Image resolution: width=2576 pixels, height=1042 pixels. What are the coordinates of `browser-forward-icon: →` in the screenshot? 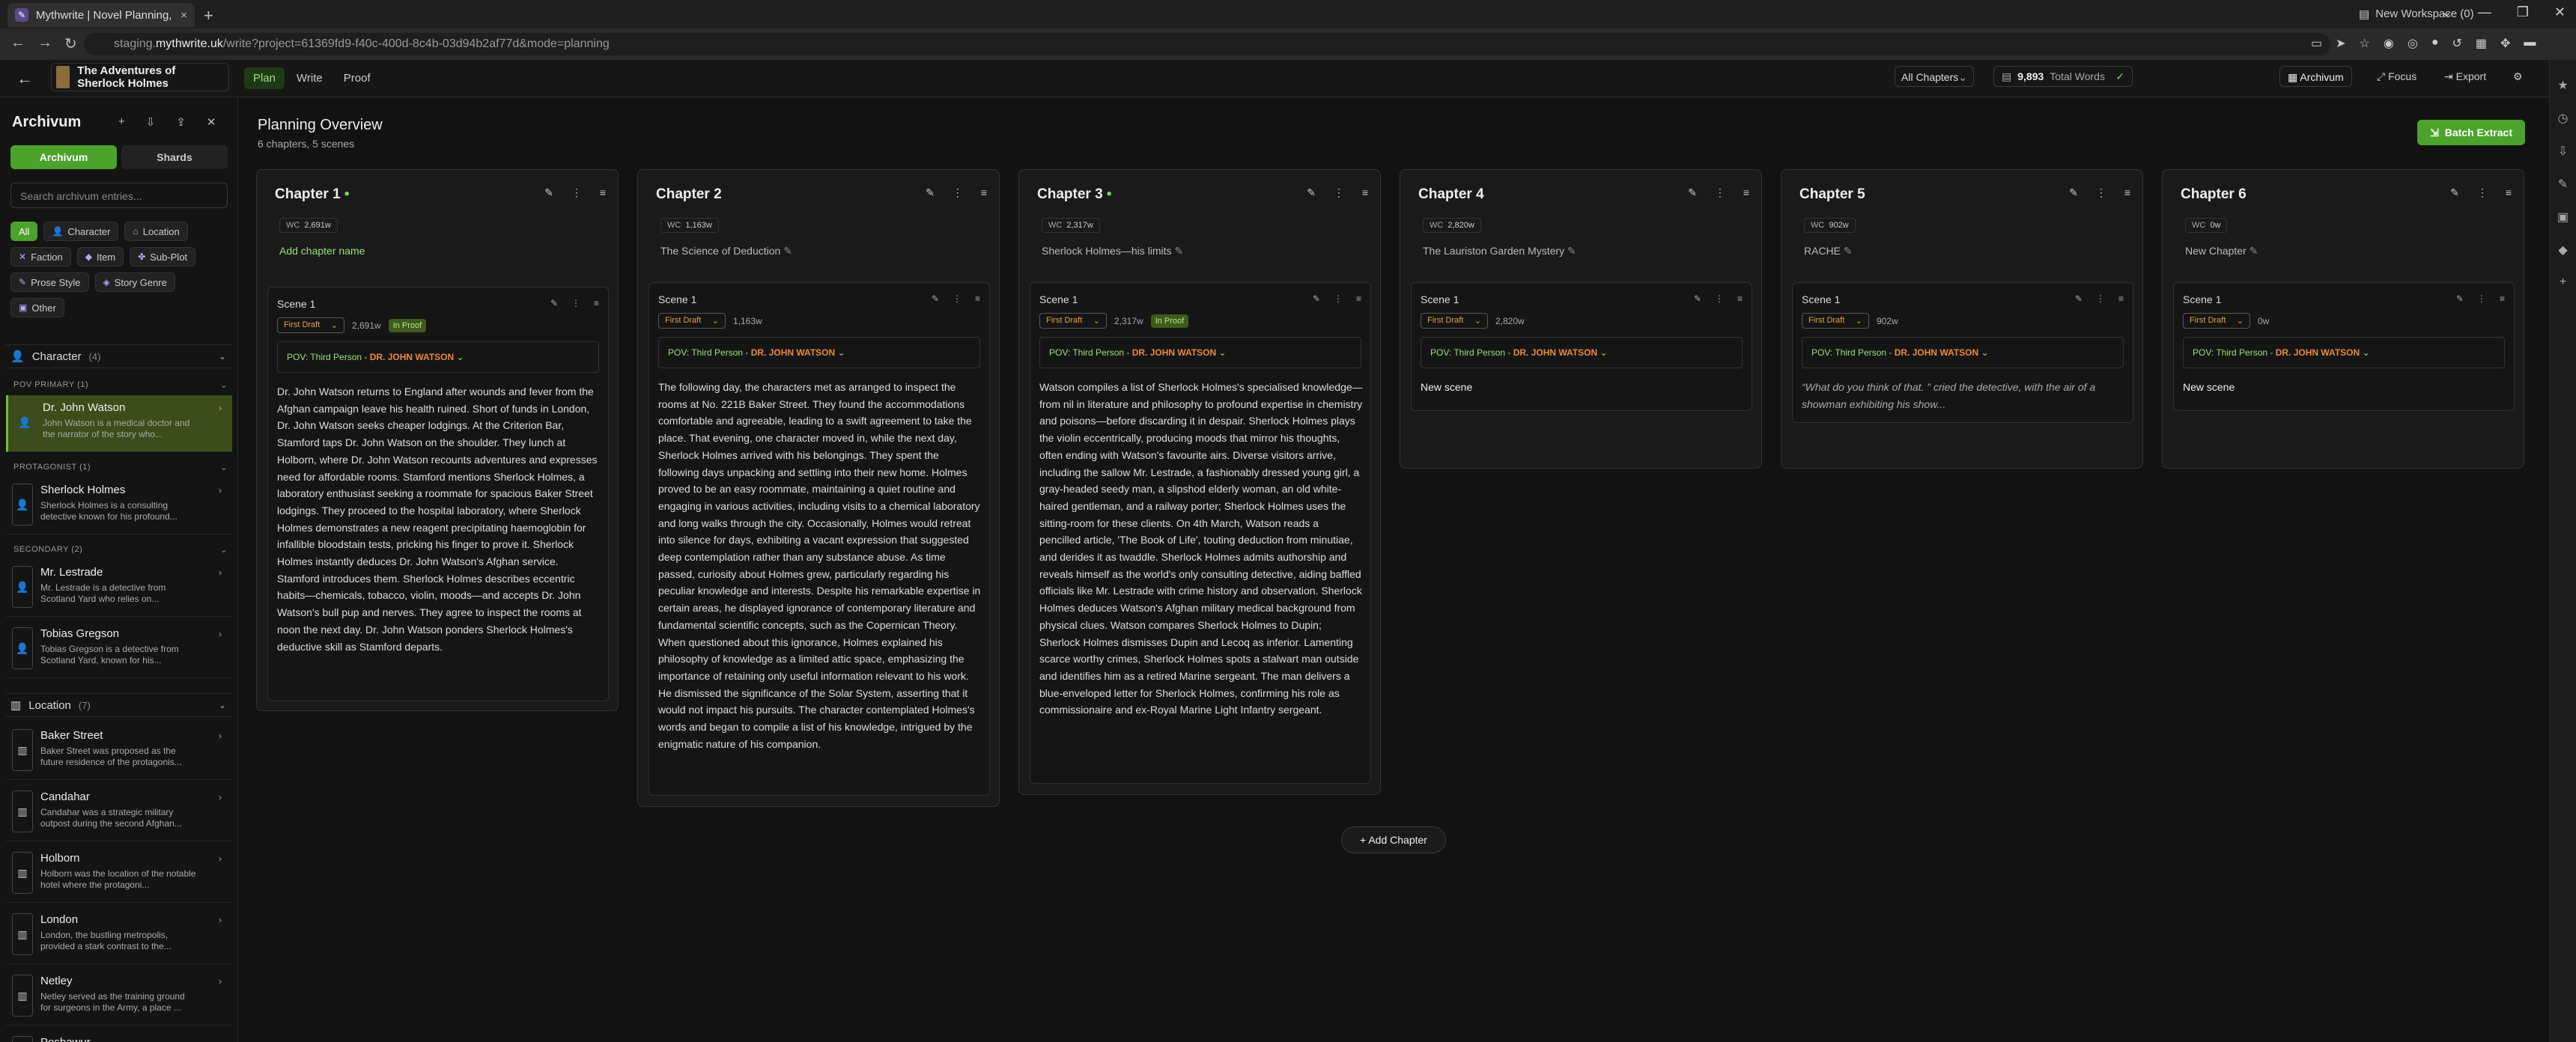 It's located at (44, 43).